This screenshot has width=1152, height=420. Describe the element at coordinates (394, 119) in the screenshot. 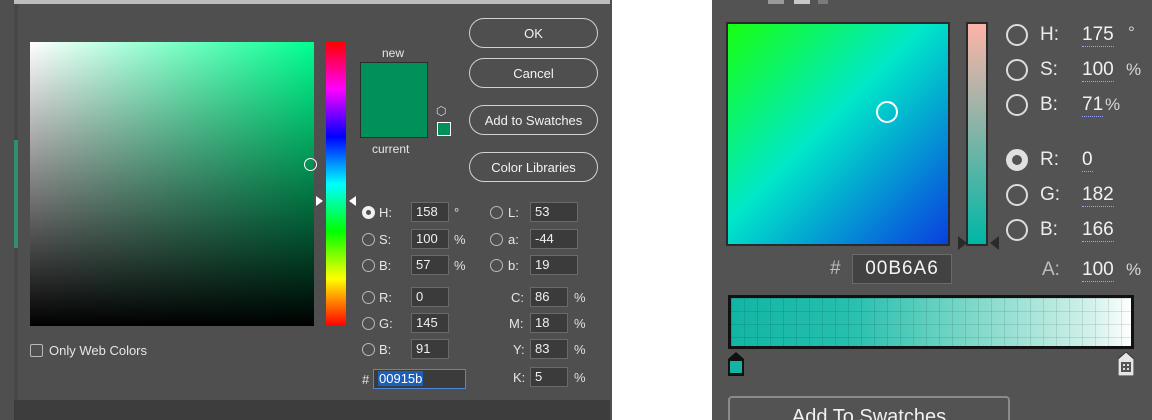

I see `current-color-swatch` at that location.